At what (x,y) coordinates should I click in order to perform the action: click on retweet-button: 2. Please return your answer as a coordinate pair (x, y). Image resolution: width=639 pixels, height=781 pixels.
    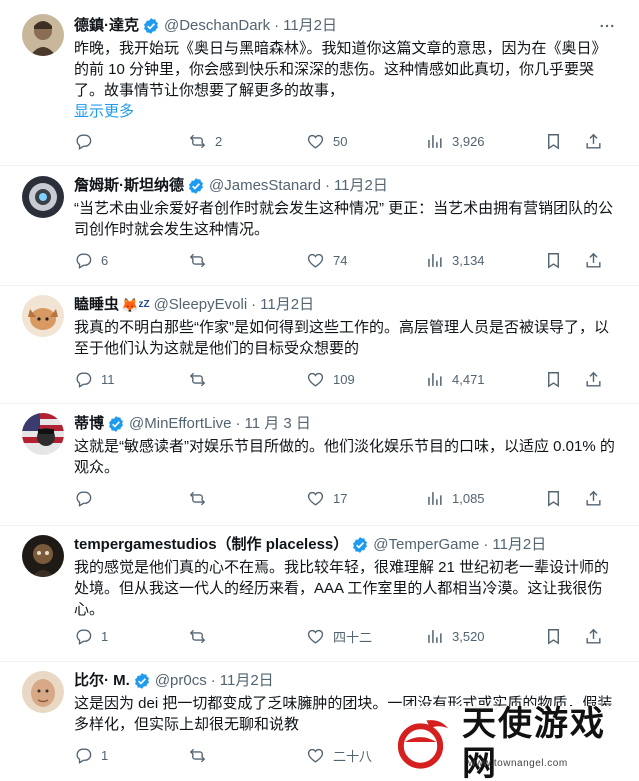
    Looking at the image, I should click on (205, 141).